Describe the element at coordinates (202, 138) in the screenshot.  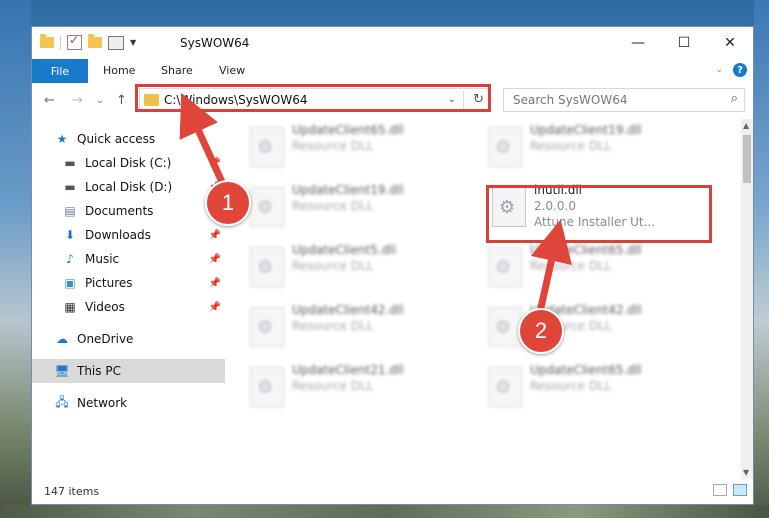
I see `arrow-to-address-bar` at that location.